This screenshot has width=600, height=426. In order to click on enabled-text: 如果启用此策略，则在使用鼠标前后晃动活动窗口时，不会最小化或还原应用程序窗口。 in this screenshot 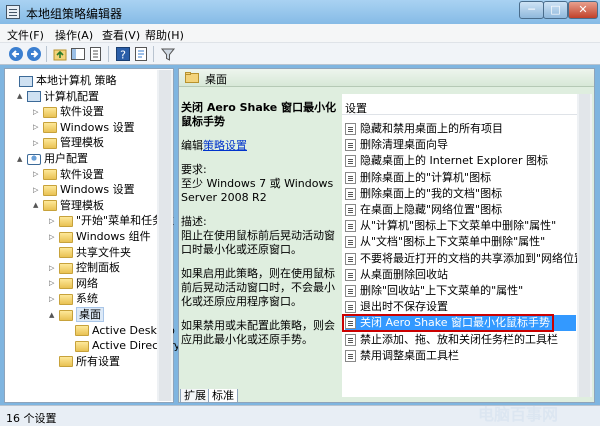, I will do `click(258, 287)`.